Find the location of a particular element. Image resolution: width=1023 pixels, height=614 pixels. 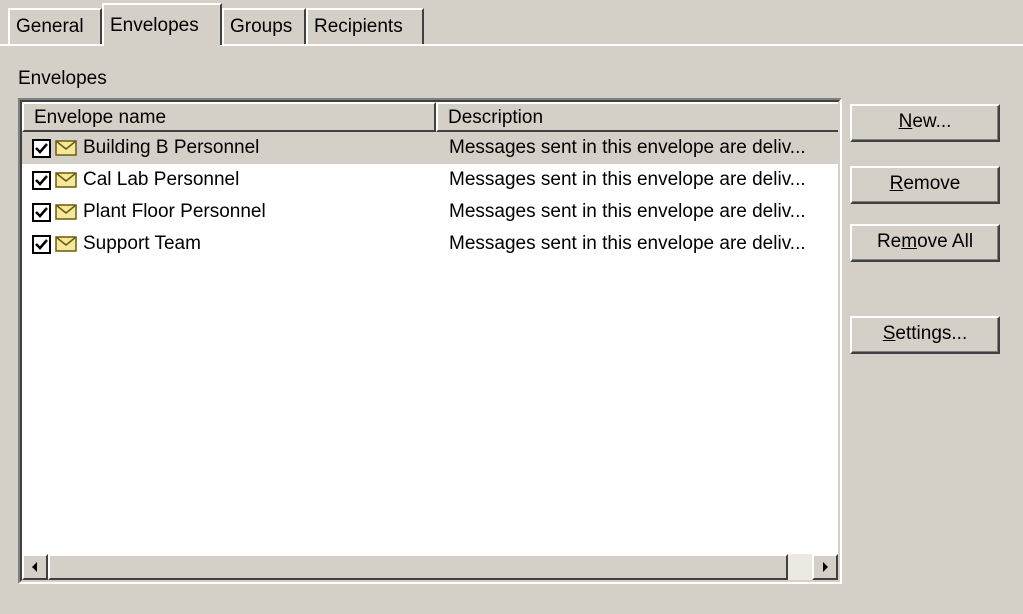

envelope-name-cell: Support Team is located at coordinates (116, 244).